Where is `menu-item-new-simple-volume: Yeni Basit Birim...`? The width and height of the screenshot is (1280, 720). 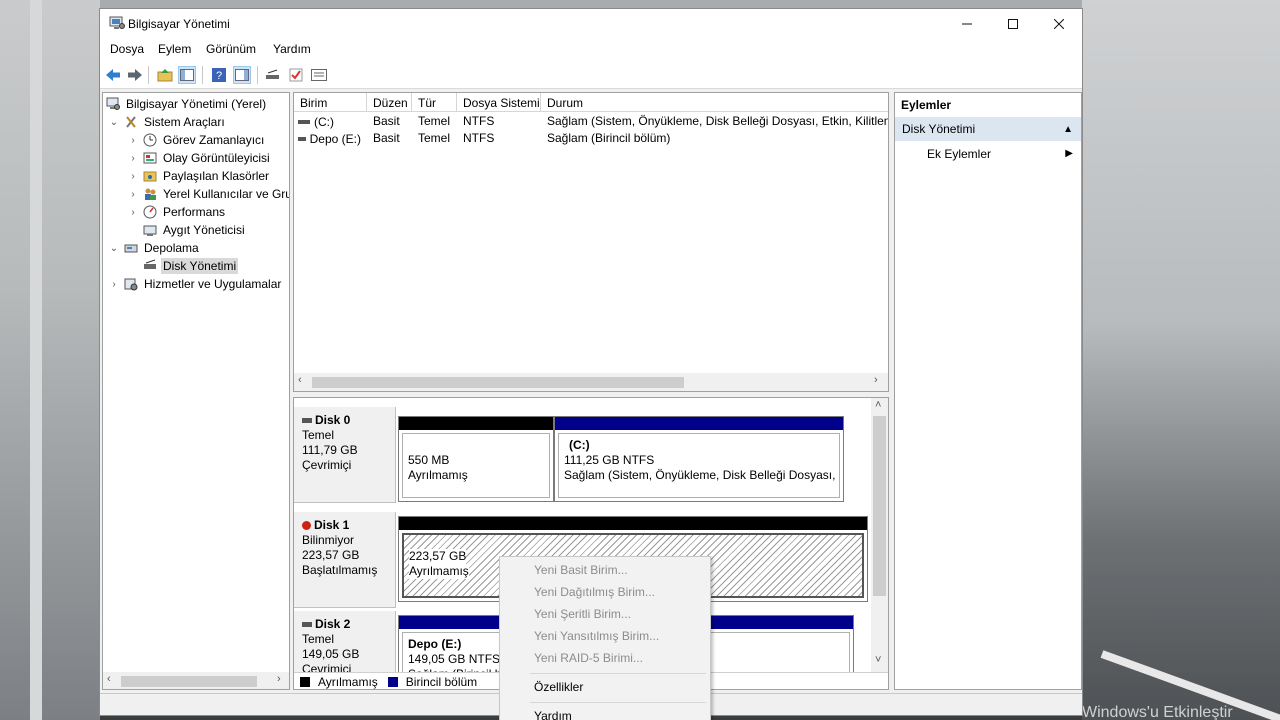
menu-item-new-simple-volume: Yeni Basit Birim... is located at coordinates (605, 570).